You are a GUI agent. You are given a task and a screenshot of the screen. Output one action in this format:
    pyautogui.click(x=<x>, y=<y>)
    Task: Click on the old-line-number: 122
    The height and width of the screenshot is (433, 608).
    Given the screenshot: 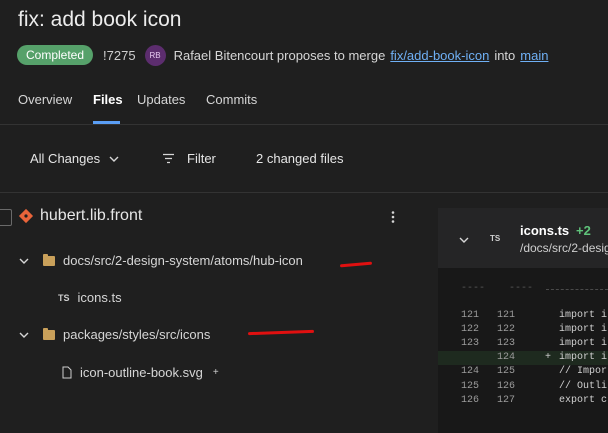 What is the action you would take?
    pyautogui.click(x=470, y=330)
    